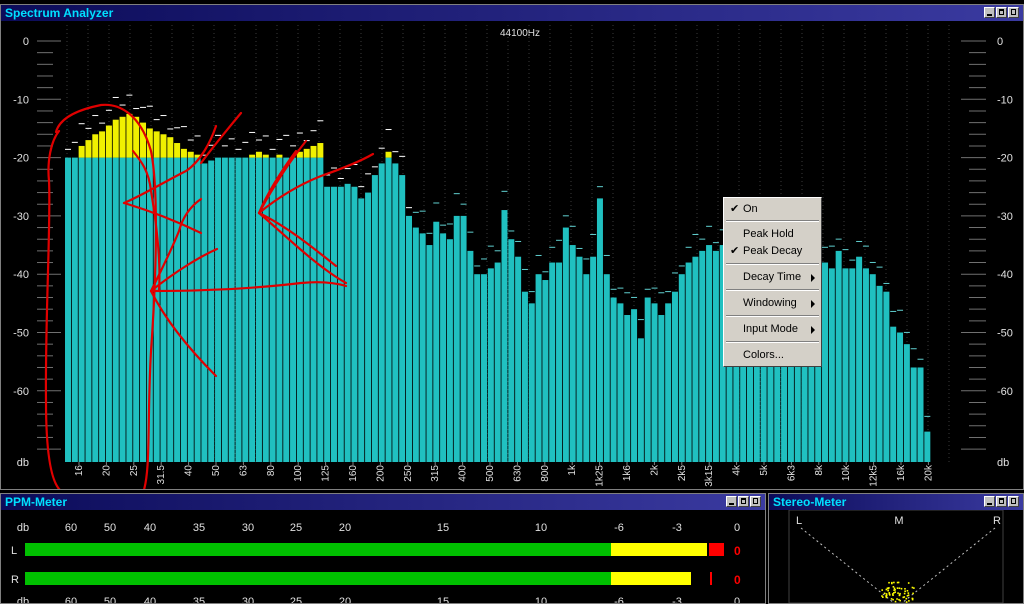 Image resolution: width=1024 pixels, height=604 pixels. What do you see at coordinates (271, 471) in the screenshot?
I see `freq-label: 80` at bounding box center [271, 471].